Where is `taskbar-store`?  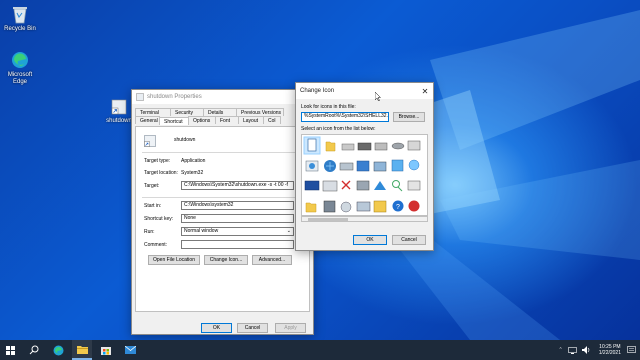
taskbar-store is located at coordinates (106, 350).